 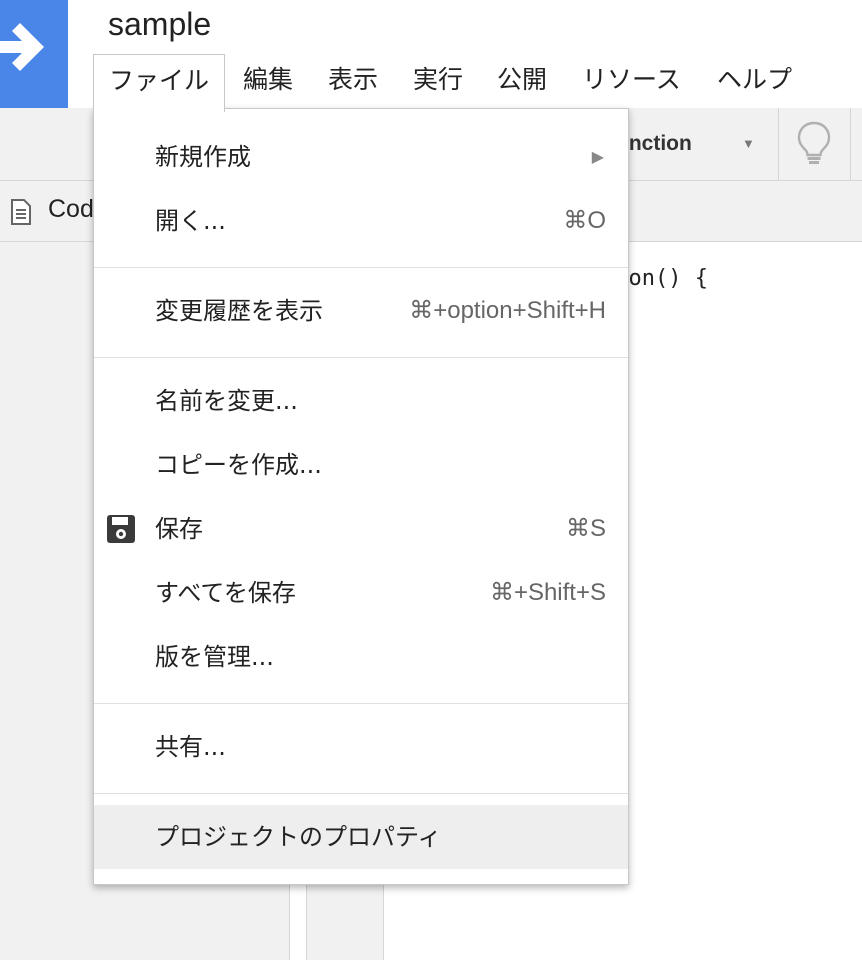 What do you see at coordinates (361, 593) in the screenshot?
I see `menu-item-save-all: すべてを保存 ⌘+Shift+S` at bounding box center [361, 593].